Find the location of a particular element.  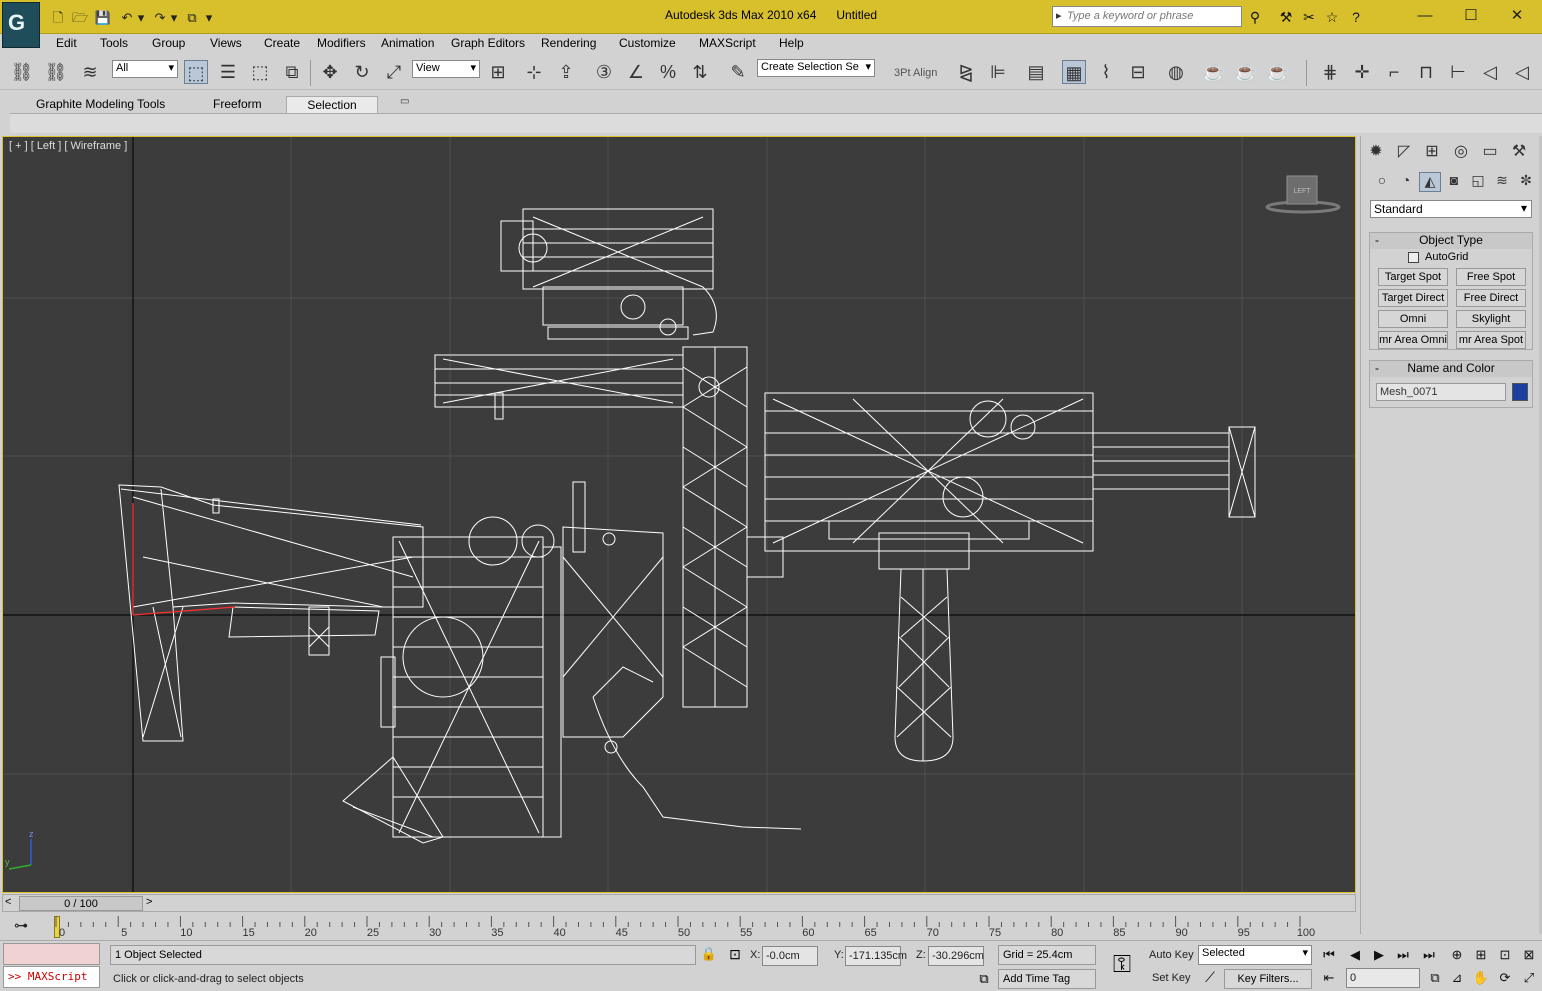

time-next-icon: > is located at coordinates (149, 902).